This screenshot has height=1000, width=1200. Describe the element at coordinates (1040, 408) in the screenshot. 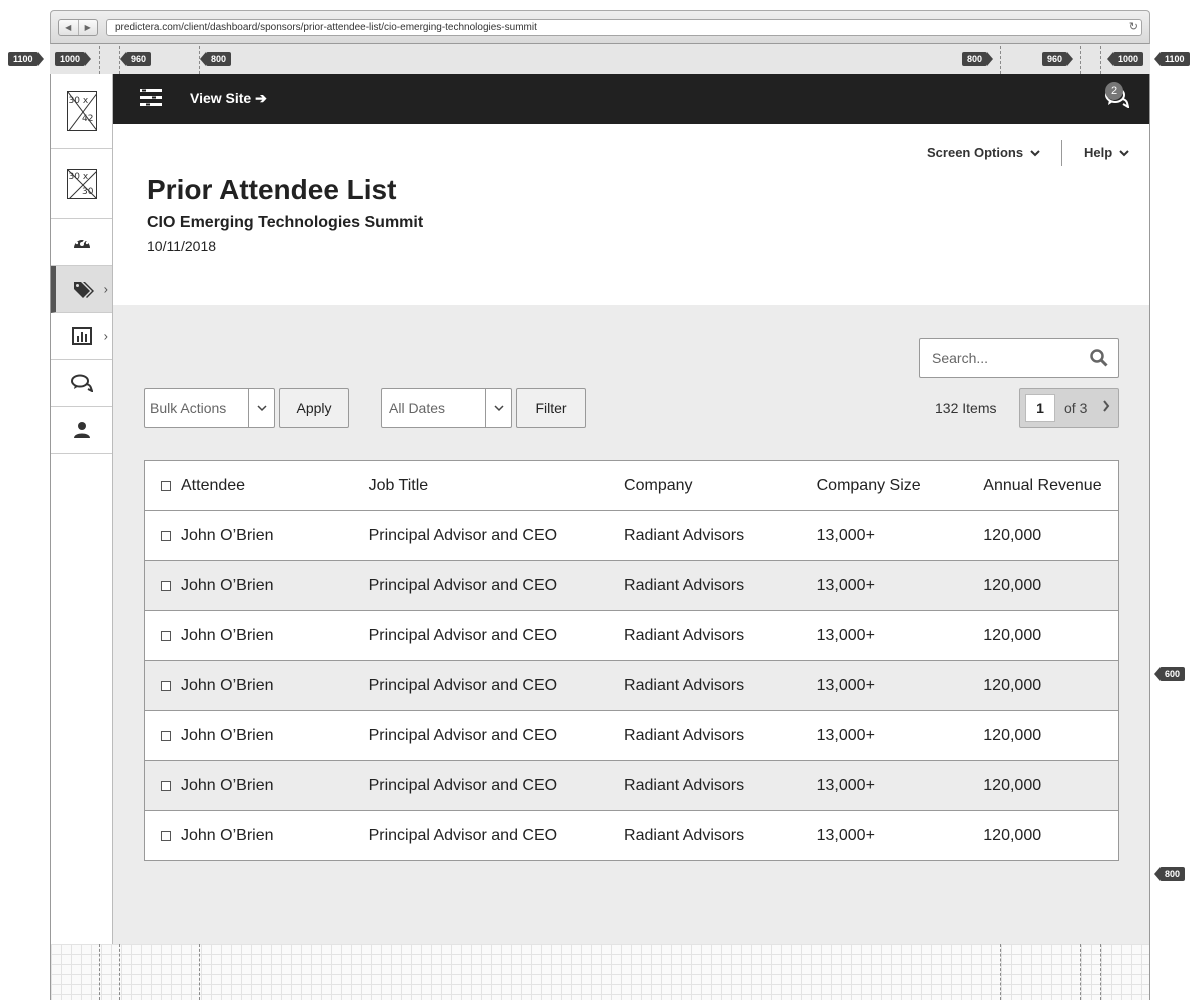

I see `current-page-input: 1` at that location.